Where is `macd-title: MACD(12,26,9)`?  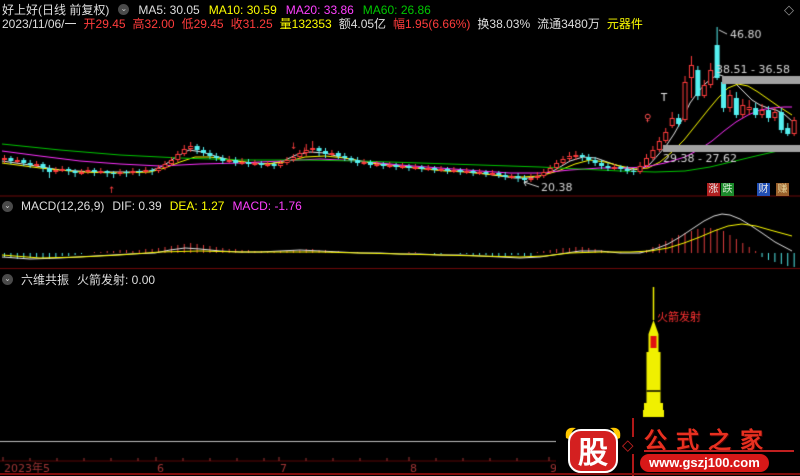 macd-title: MACD(12,26,9) is located at coordinates (63, 206).